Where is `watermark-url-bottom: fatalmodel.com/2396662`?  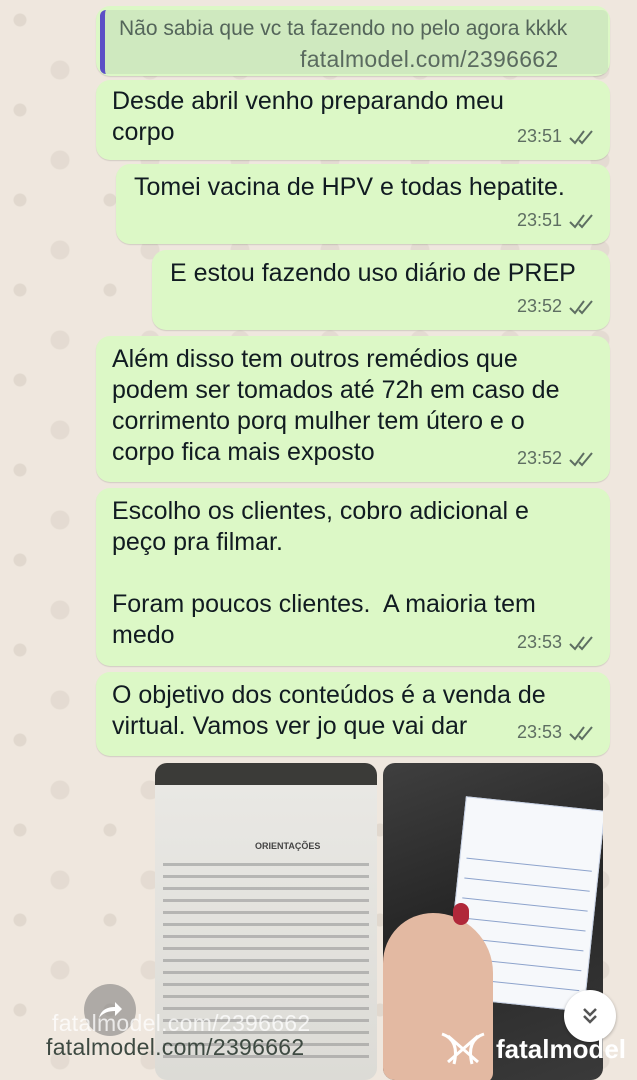 watermark-url-bottom: fatalmodel.com/2396662 is located at coordinates (175, 1047).